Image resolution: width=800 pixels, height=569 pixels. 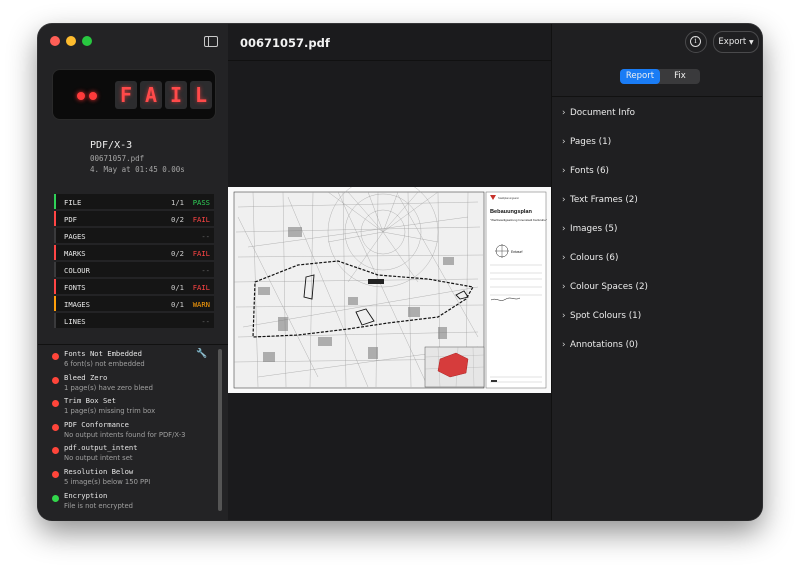 What do you see at coordinates (134, 235) in the screenshot?
I see `check-row-pages: PAGES --` at bounding box center [134, 235].